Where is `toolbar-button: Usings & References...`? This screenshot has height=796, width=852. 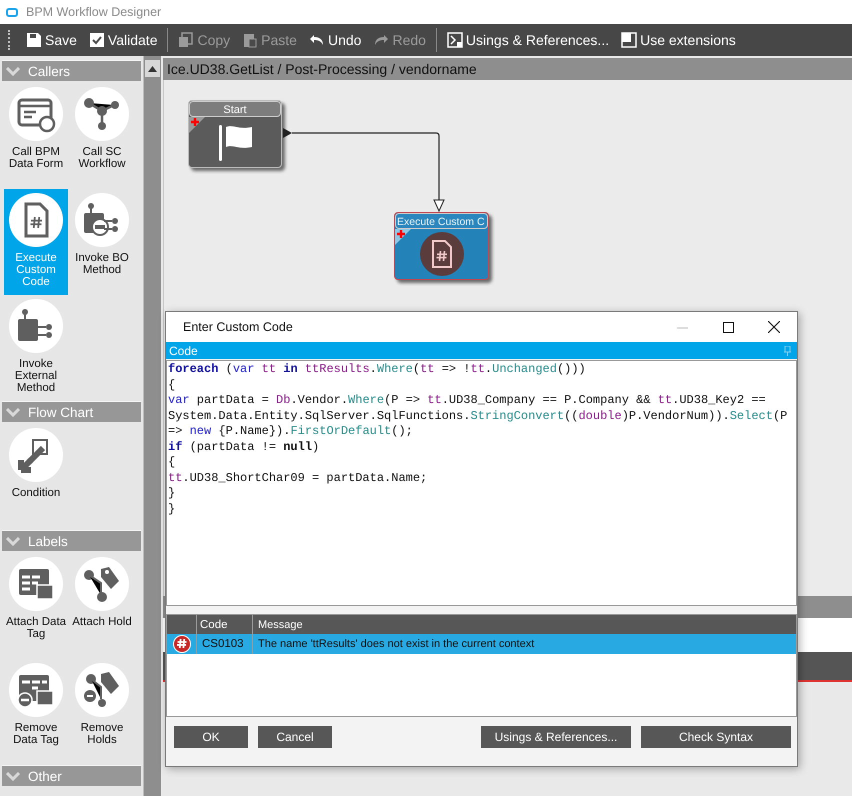 toolbar-button: Usings & References... is located at coordinates (528, 40).